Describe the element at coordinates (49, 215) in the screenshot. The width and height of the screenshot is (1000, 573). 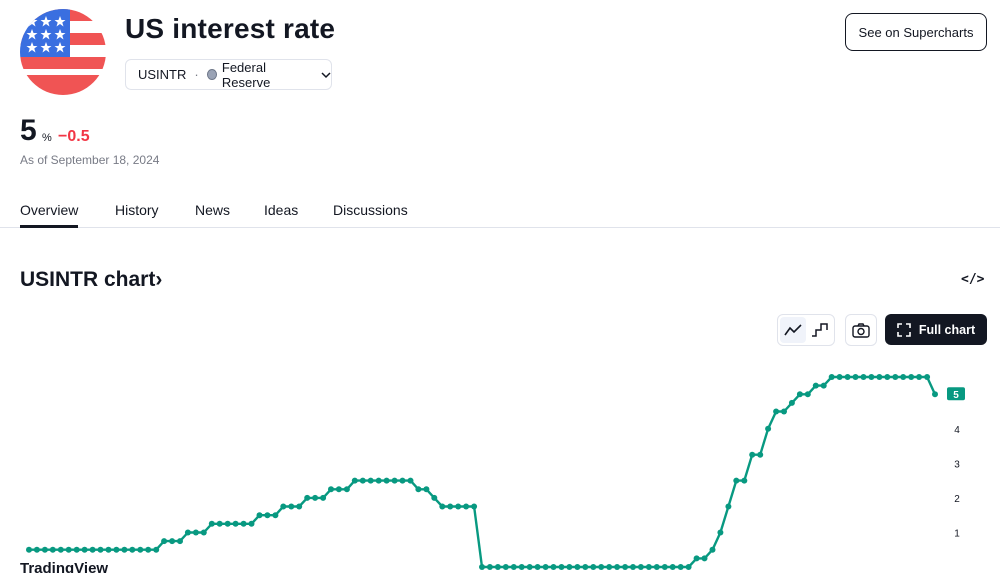
I see `tab-overview: Overview` at that location.